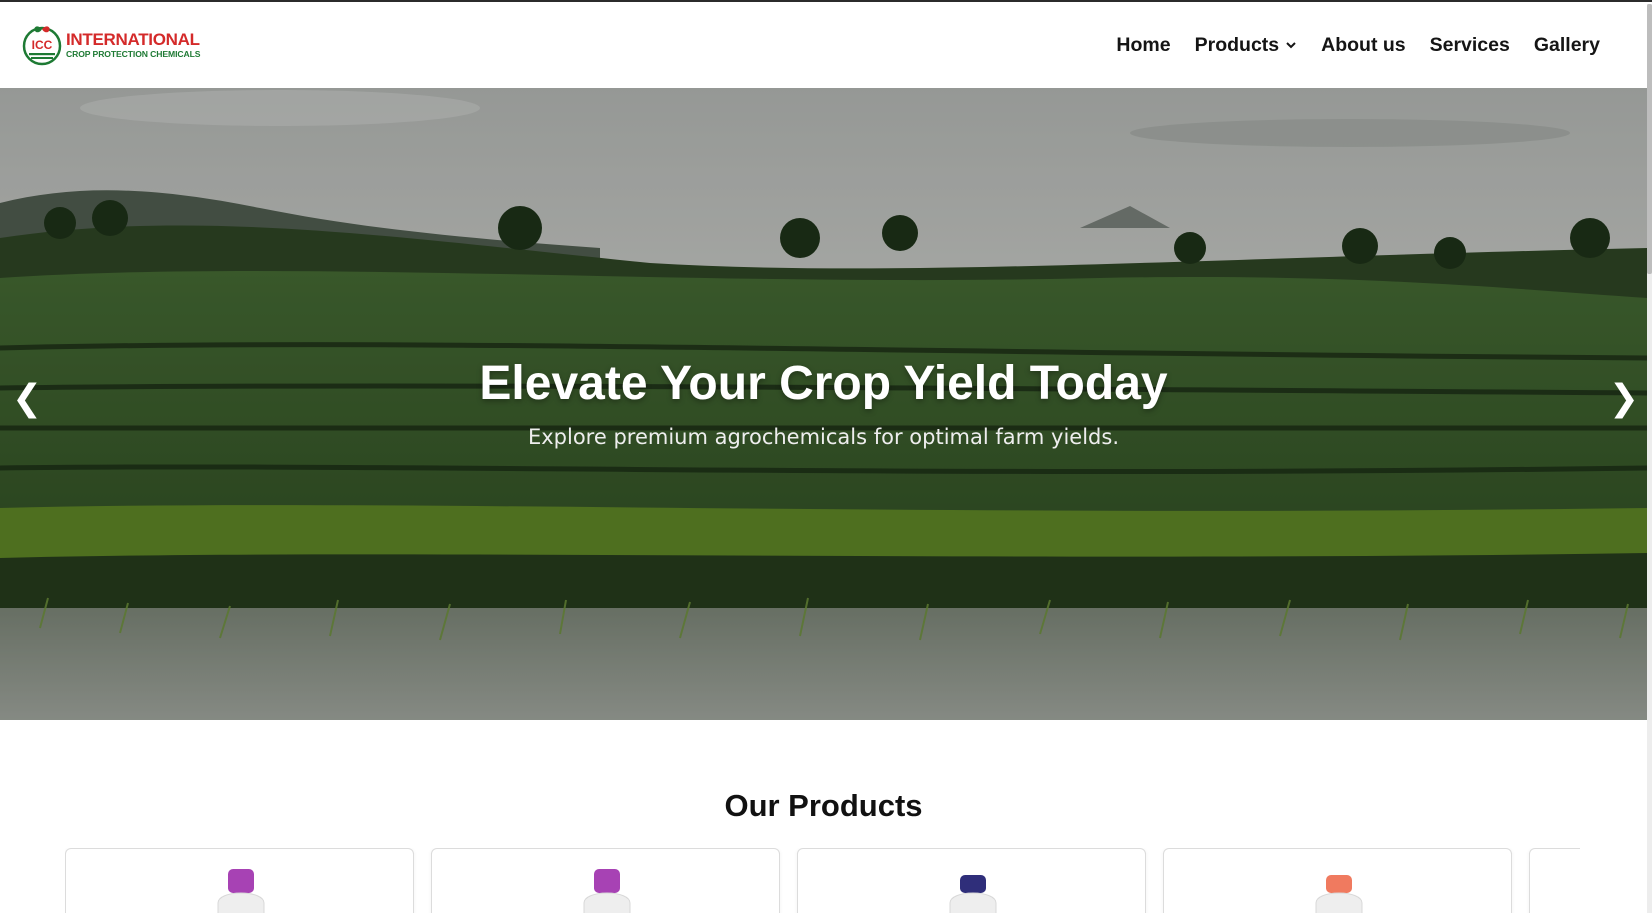  What do you see at coordinates (133, 54) in the screenshot?
I see `logo-subtitle: CROP PROTECTION CHEMICALS` at bounding box center [133, 54].